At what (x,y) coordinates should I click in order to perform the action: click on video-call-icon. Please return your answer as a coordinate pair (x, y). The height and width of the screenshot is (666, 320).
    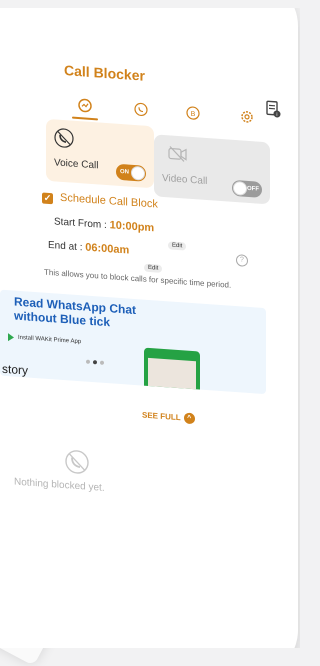
    Looking at the image, I should click on (178, 153).